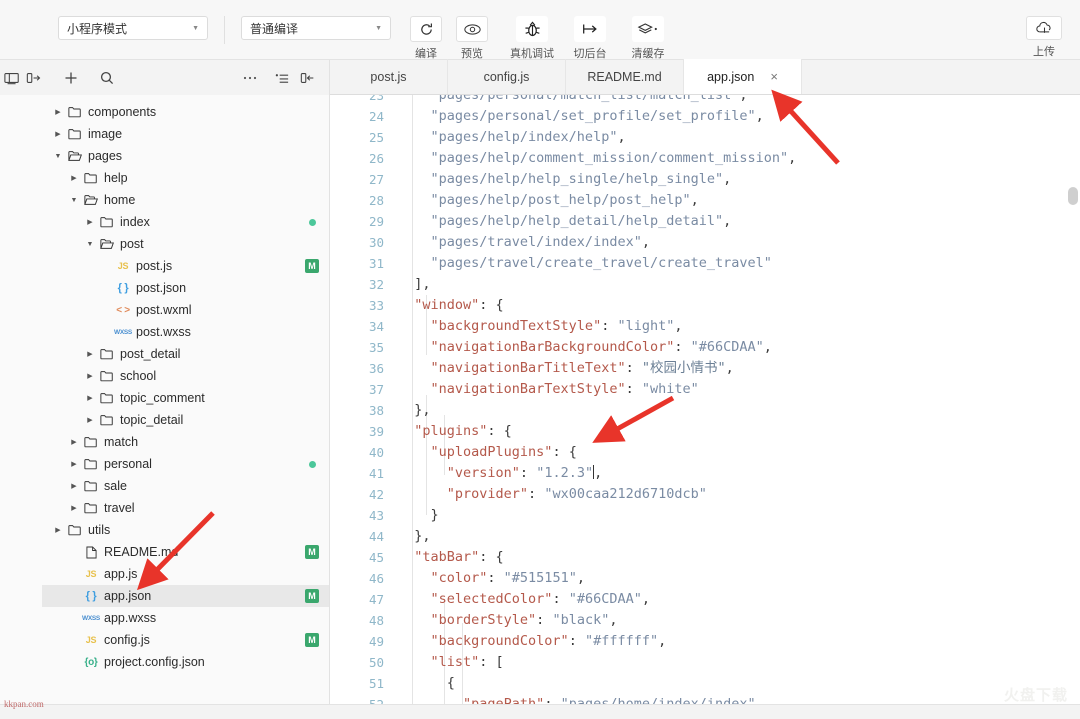 This screenshot has width=1080, height=719. What do you see at coordinates (107, 78) in the screenshot?
I see `search-icon` at bounding box center [107, 78].